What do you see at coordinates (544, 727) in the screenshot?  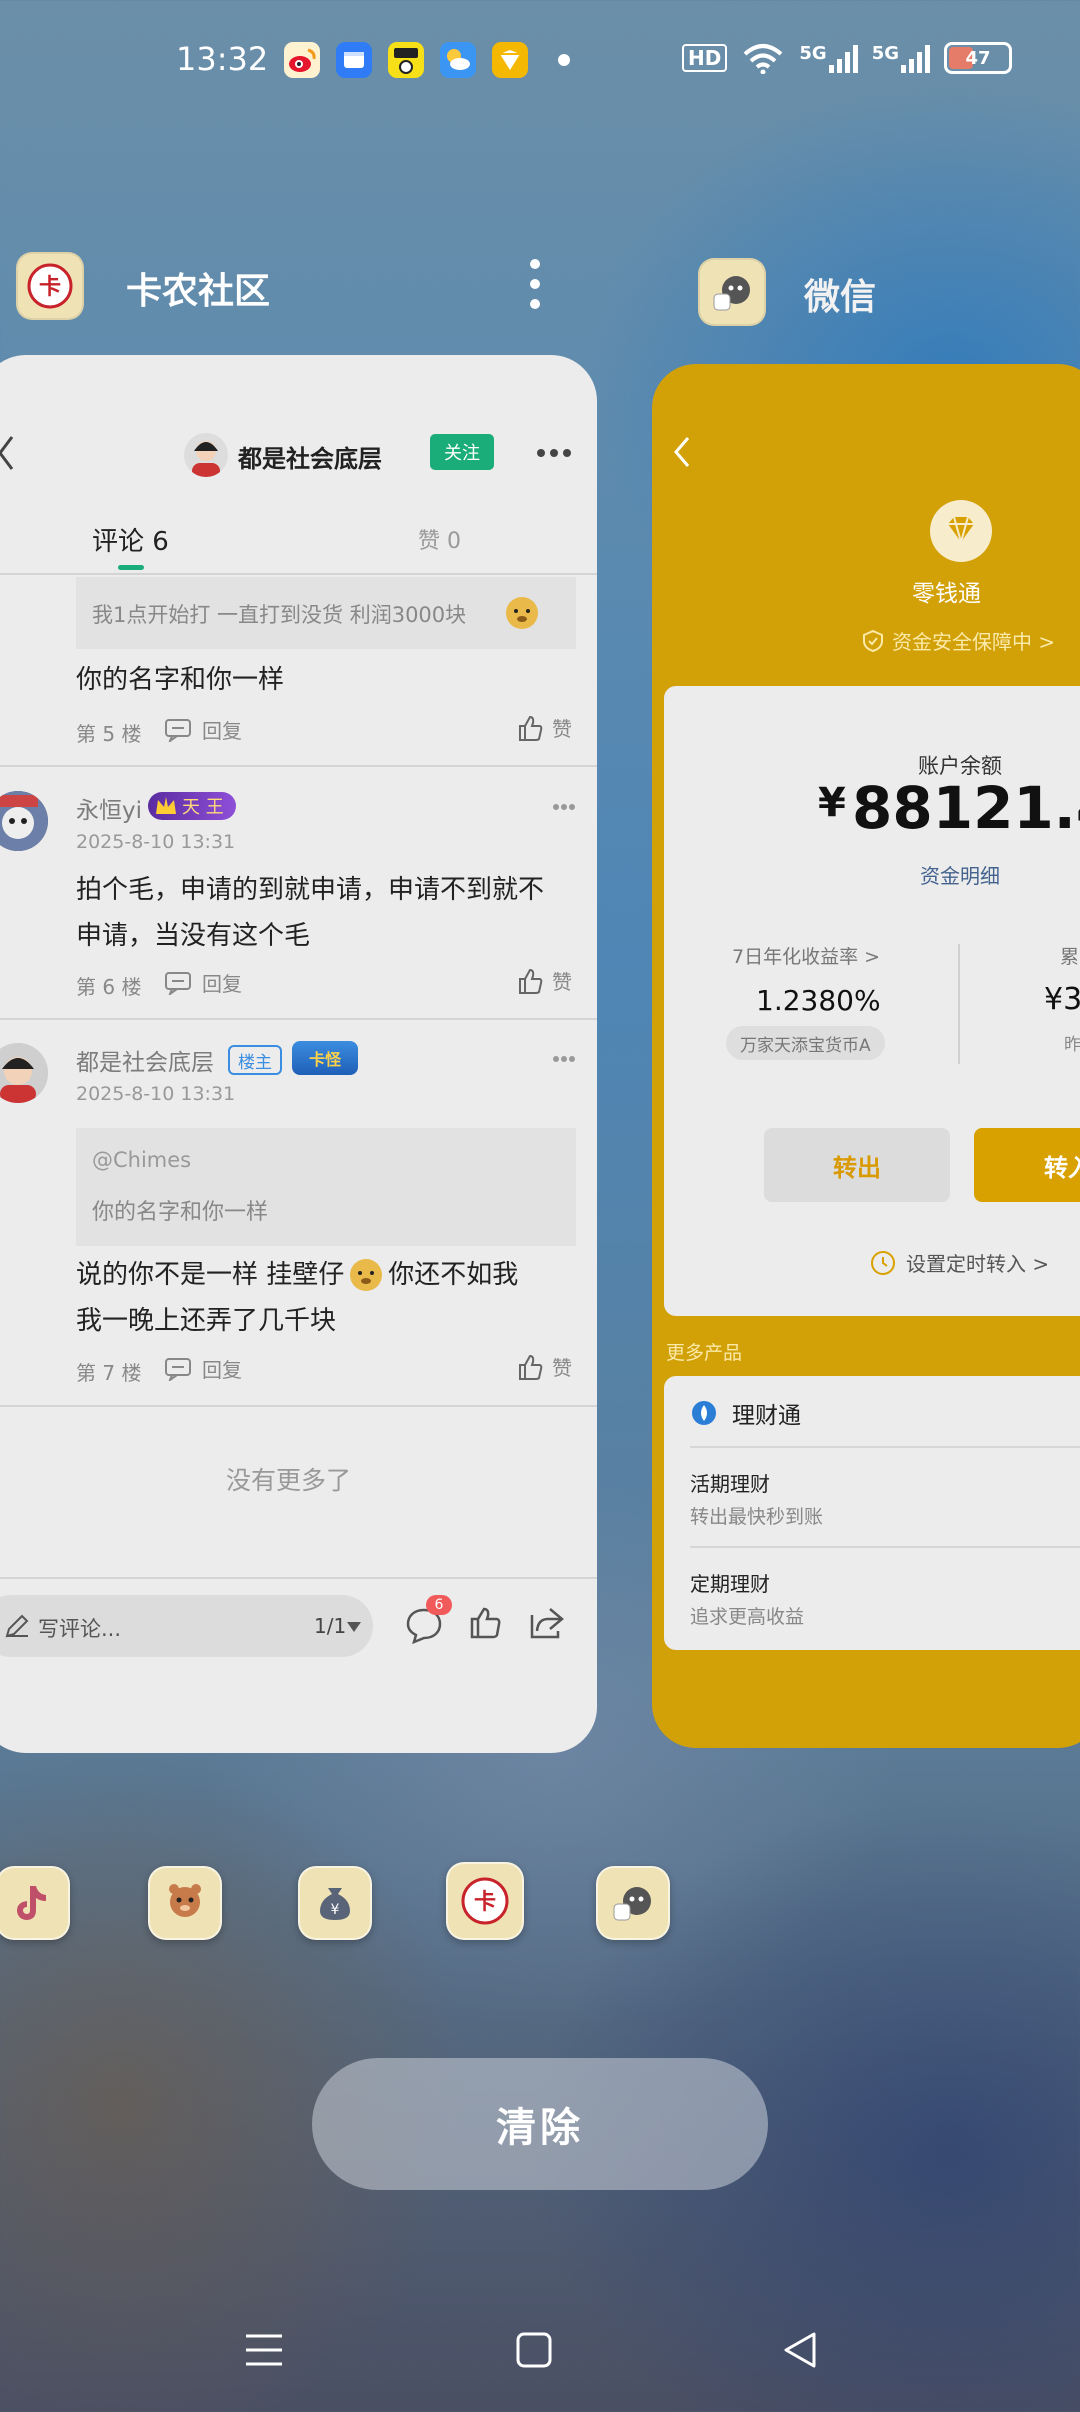 I see `comment-5-like-button: 赞` at bounding box center [544, 727].